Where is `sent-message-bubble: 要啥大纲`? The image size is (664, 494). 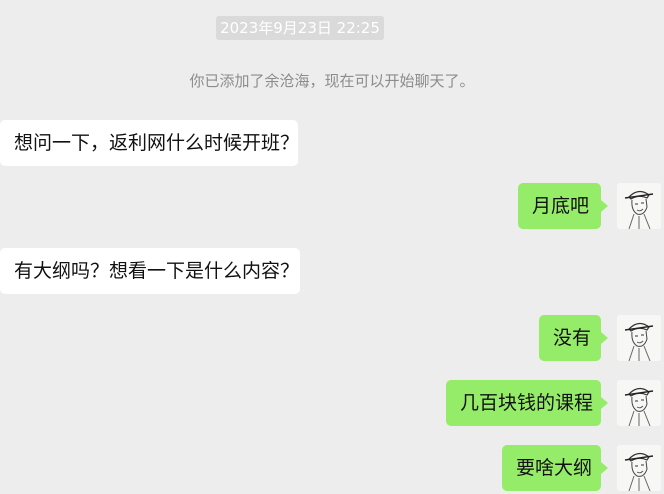 sent-message-bubble: 要啥大纲 is located at coordinates (555, 468).